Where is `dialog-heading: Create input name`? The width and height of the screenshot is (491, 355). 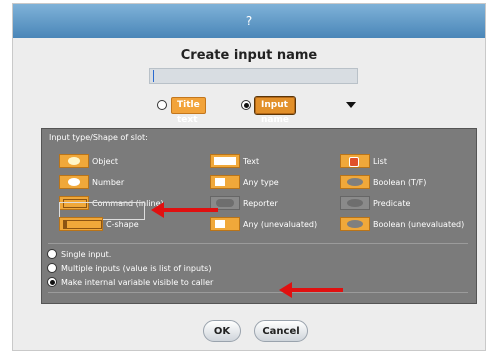 dialog-heading: Create input name is located at coordinates (249, 55).